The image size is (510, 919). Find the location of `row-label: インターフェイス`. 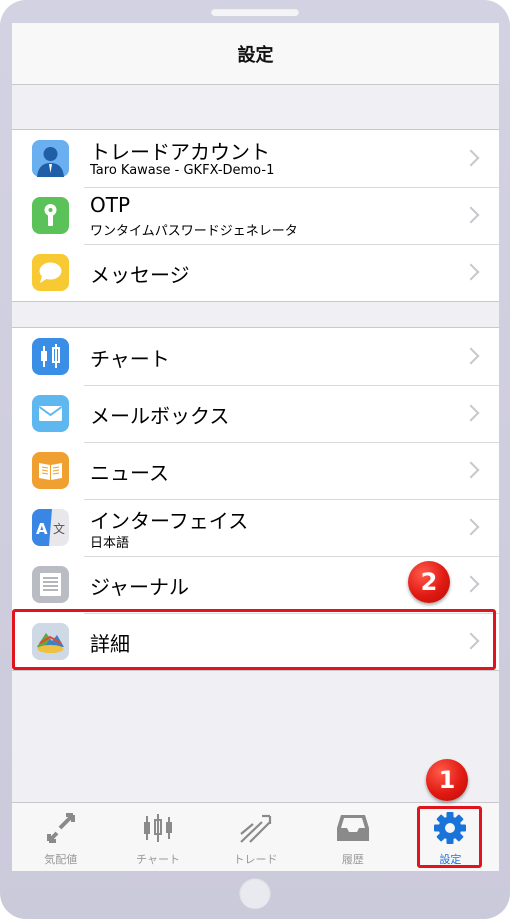

row-label: インターフェイス is located at coordinates (169, 521).